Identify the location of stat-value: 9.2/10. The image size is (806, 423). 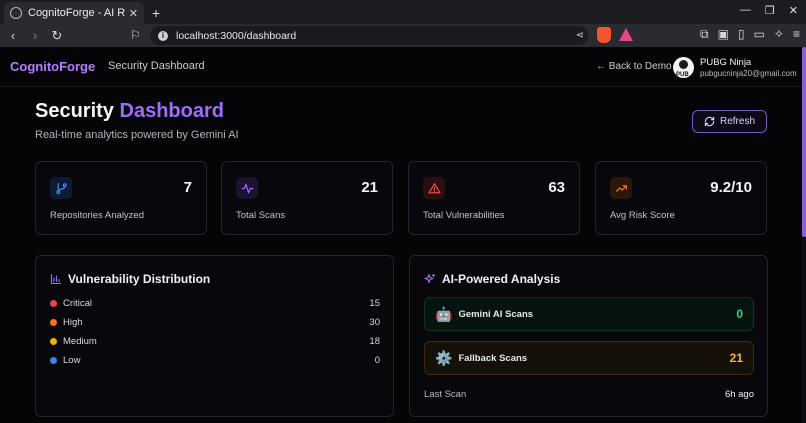
(731, 187).